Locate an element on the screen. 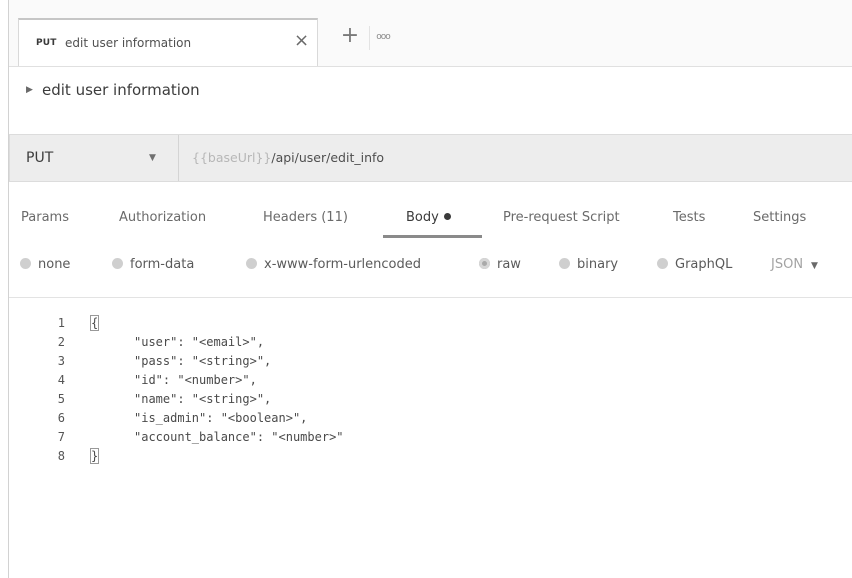 The height and width of the screenshot is (578, 852). radio-graphql: GraphQL is located at coordinates (694, 264).